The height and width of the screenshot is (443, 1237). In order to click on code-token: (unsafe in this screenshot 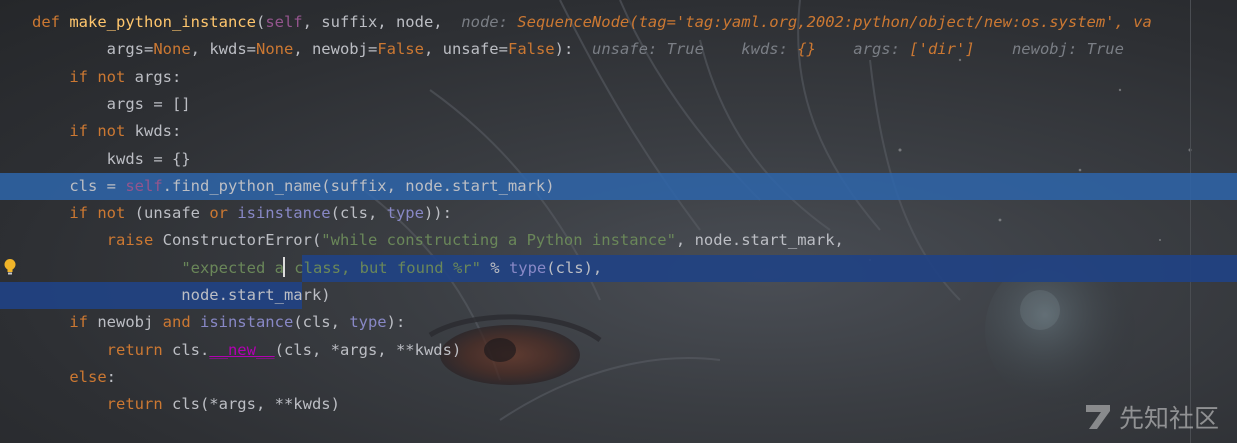, I will do `click(172, 213)`.